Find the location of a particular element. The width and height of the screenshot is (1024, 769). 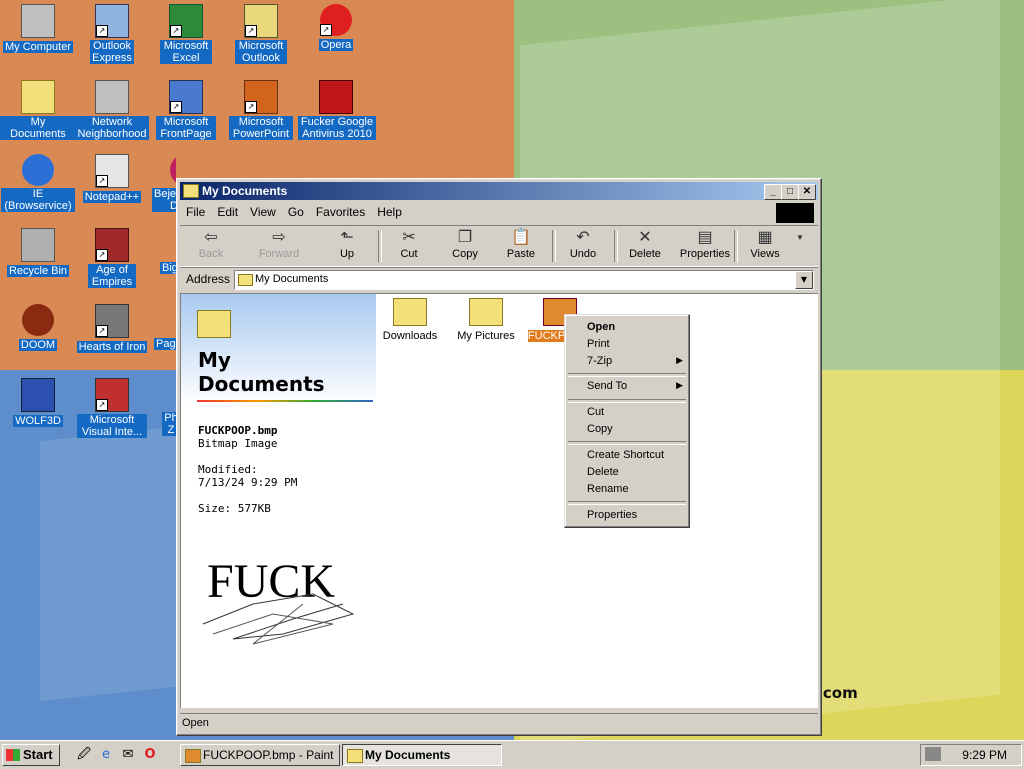

folder-item-downloads: Downloads is located at coordinates (410, 320).